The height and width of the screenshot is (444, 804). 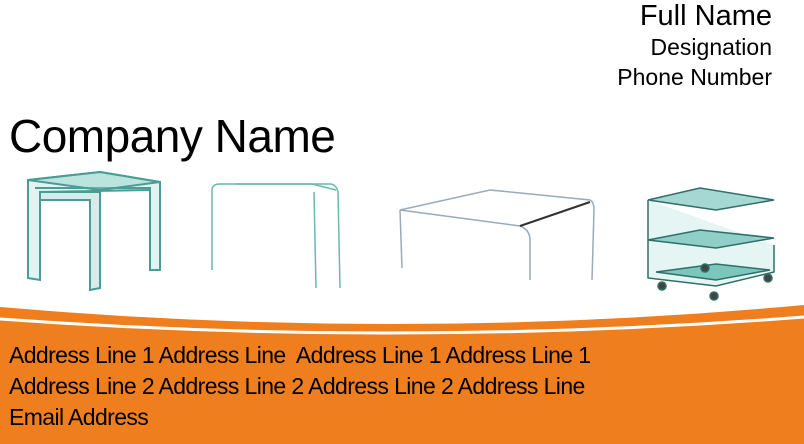 I want to click on glass-trolley-side-table-image, so click(x=711, y=244).